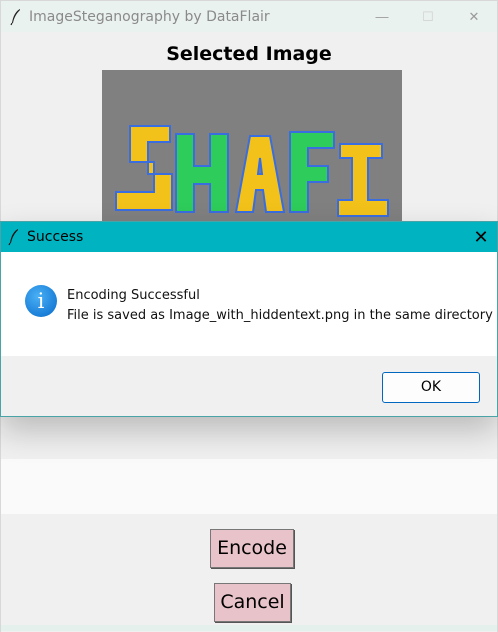 Image resolution: width=498 pixels, height=632 pixels. What do you see at coordinates (249, 54) in the screenshot?
I see `selected-image-heading: Selected Image` at bounding box center [249, 54].